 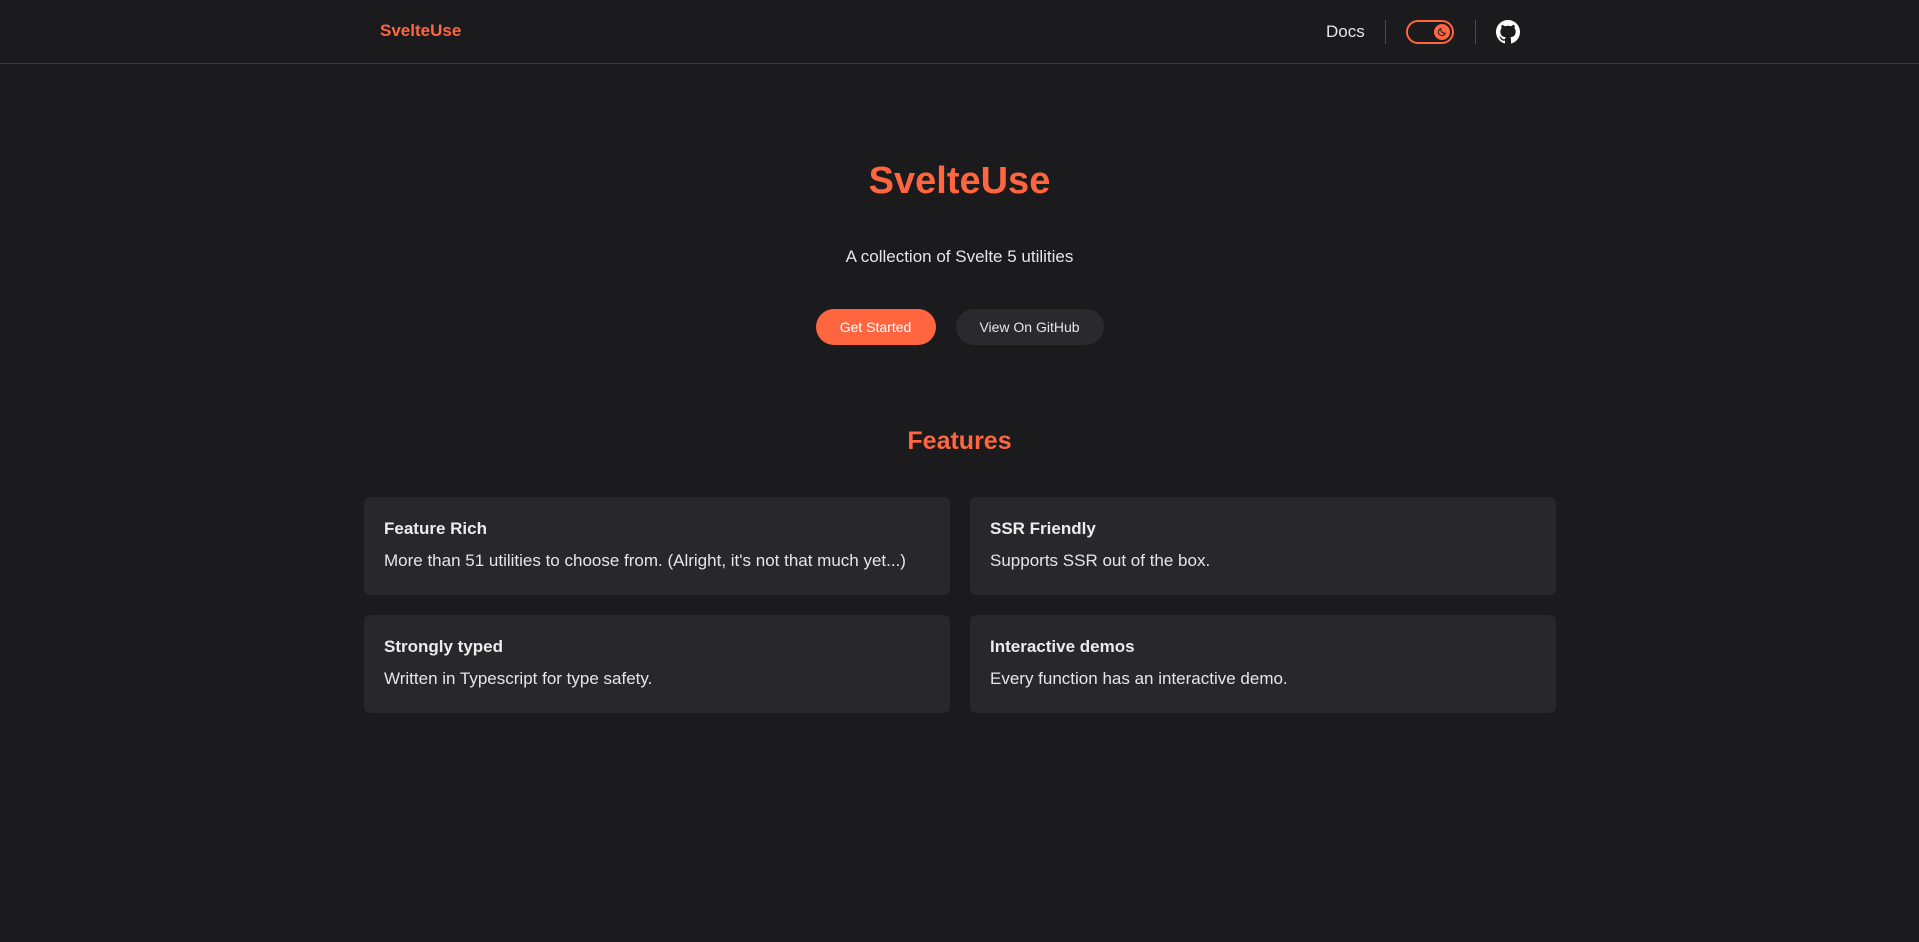 What do you see at coordinates (518, 678) in the screenshot?
I see `feature-description: Written in Typescript for type safety.` at bounding box center [518, 678].